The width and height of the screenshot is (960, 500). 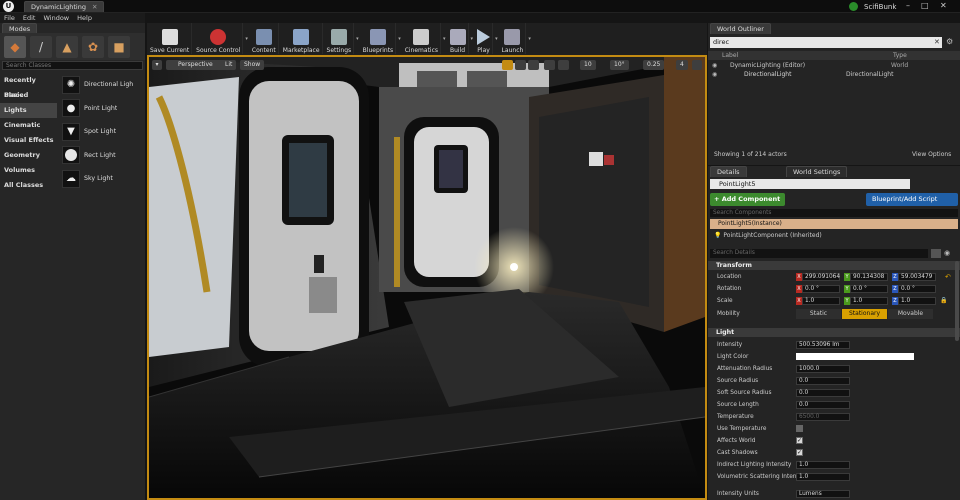 What do you see at coordinates (357, 39) in the screenshot?
I see `settings-dropdown-icon: ▾` at bounding box center [357, 39].